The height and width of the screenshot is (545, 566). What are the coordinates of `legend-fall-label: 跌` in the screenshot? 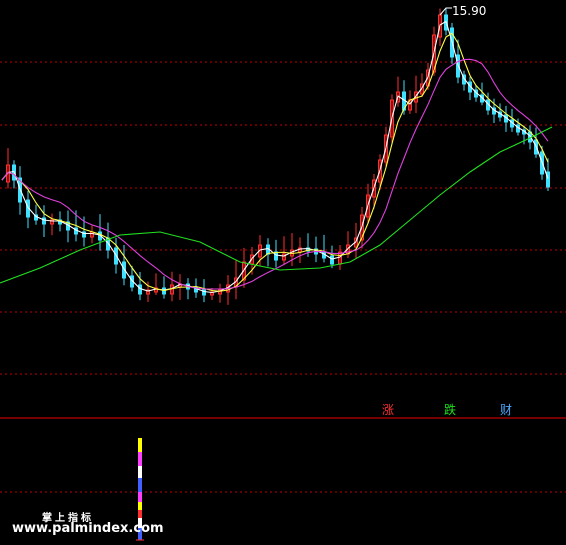 It's located at (449, 410).